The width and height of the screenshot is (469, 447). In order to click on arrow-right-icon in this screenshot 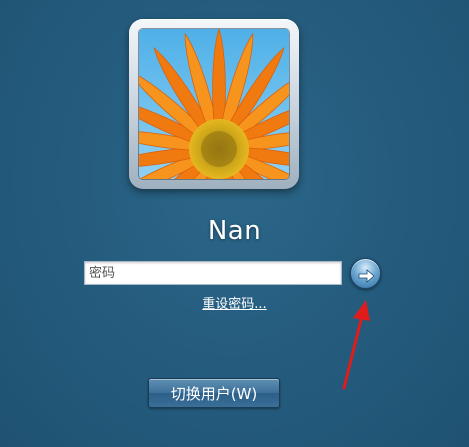, I will do `click(366, 276)`.